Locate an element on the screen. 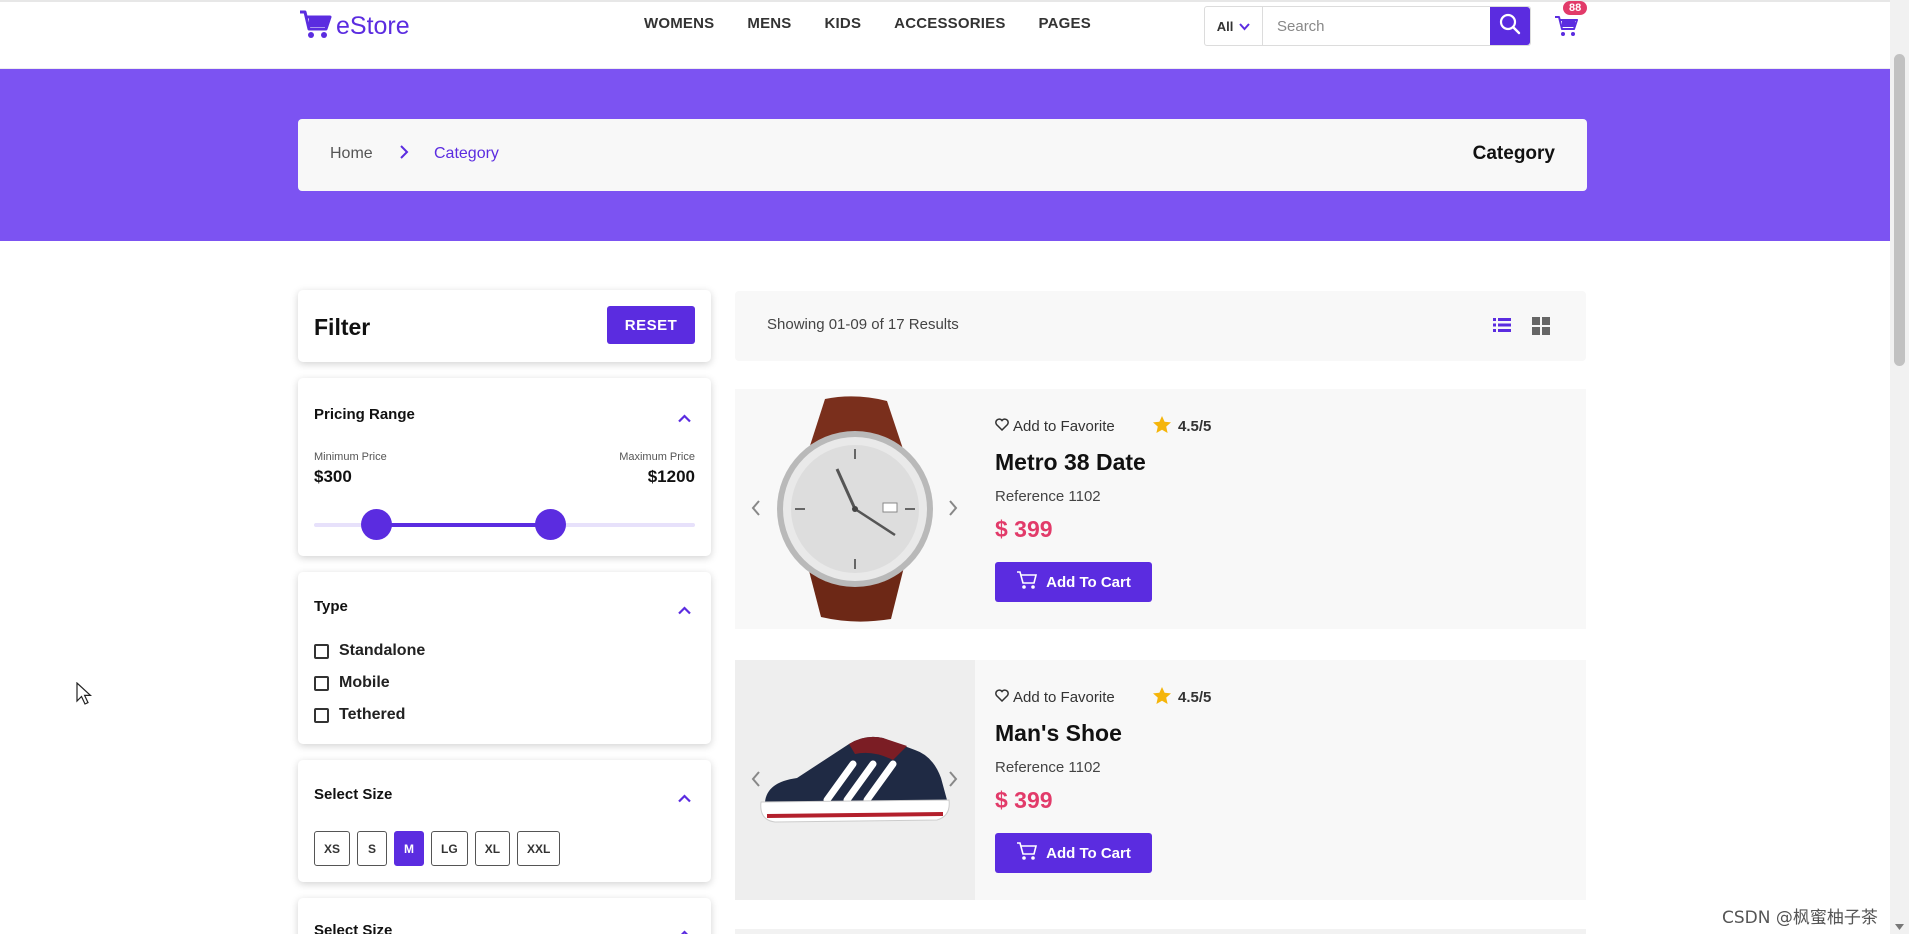  size-option-xl: XL is located at coordinates (492, 848).